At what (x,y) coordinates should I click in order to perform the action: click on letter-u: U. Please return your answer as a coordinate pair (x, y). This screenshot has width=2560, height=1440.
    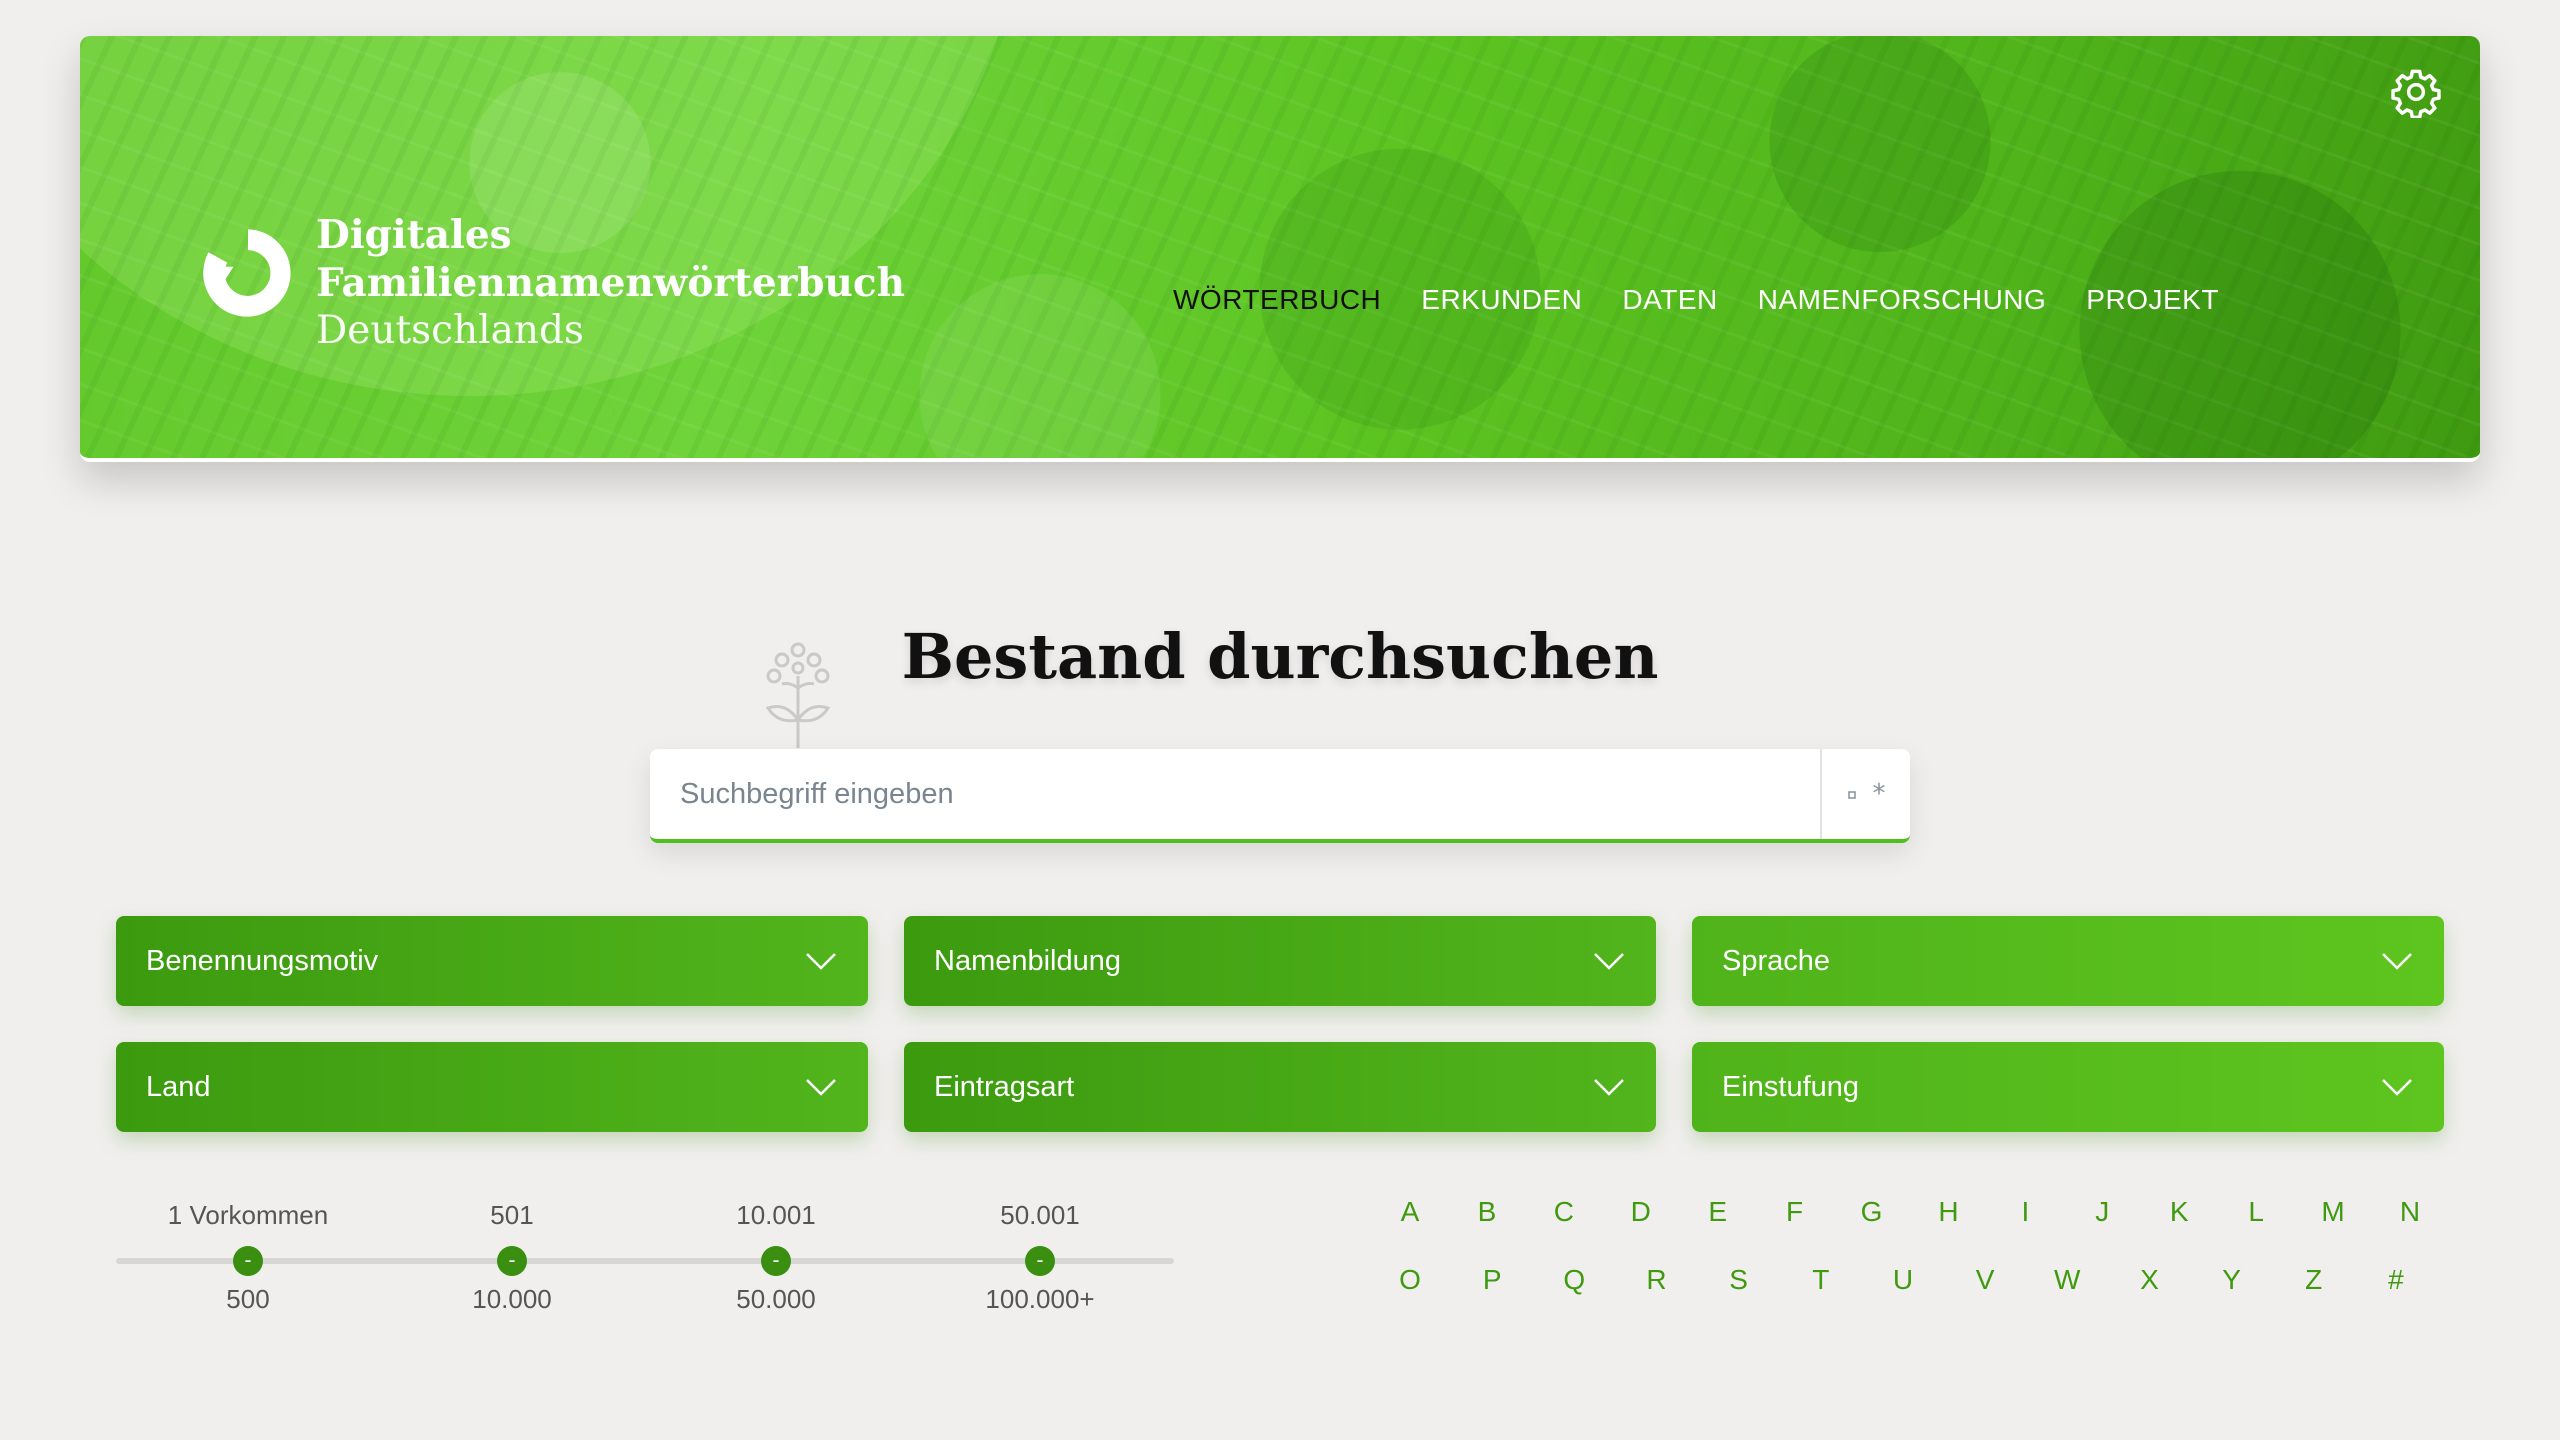
    Looking at the image, I should click on (1903, 1280).